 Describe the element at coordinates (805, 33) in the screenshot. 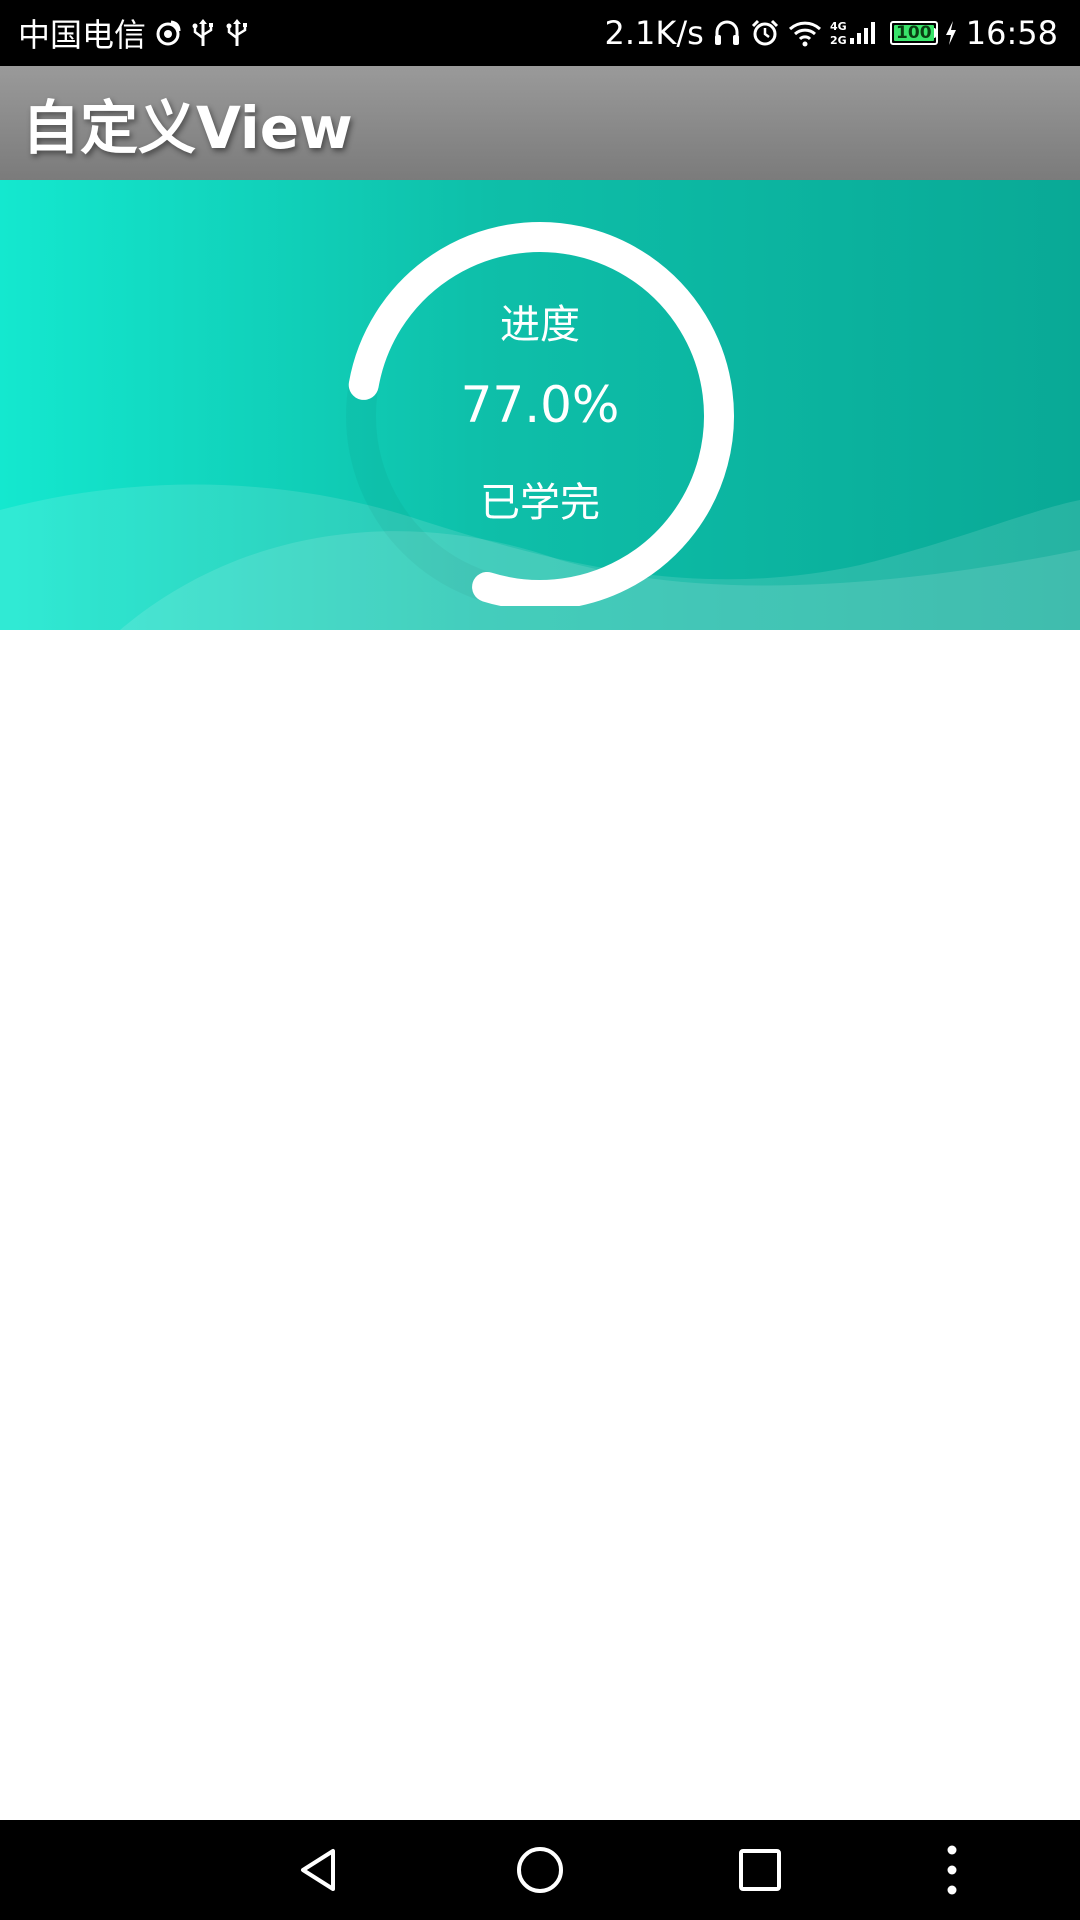

I see `wifi-icon` at that location.